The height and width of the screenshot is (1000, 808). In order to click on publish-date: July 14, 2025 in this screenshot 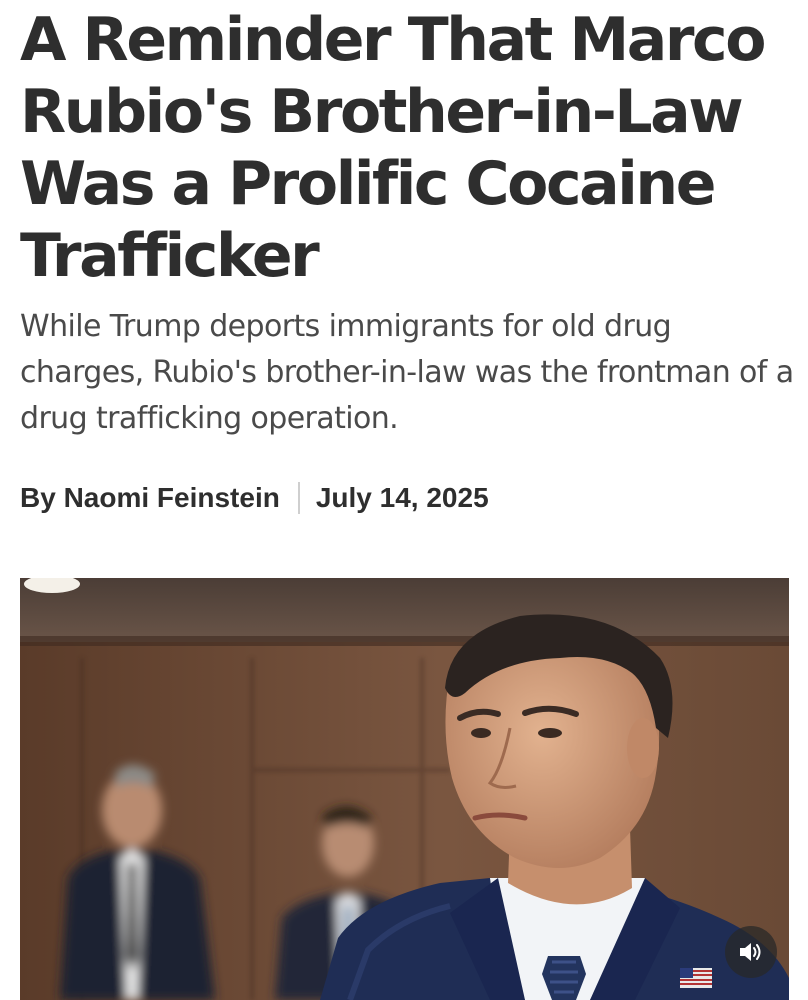, I will do `click(402, 497)`.